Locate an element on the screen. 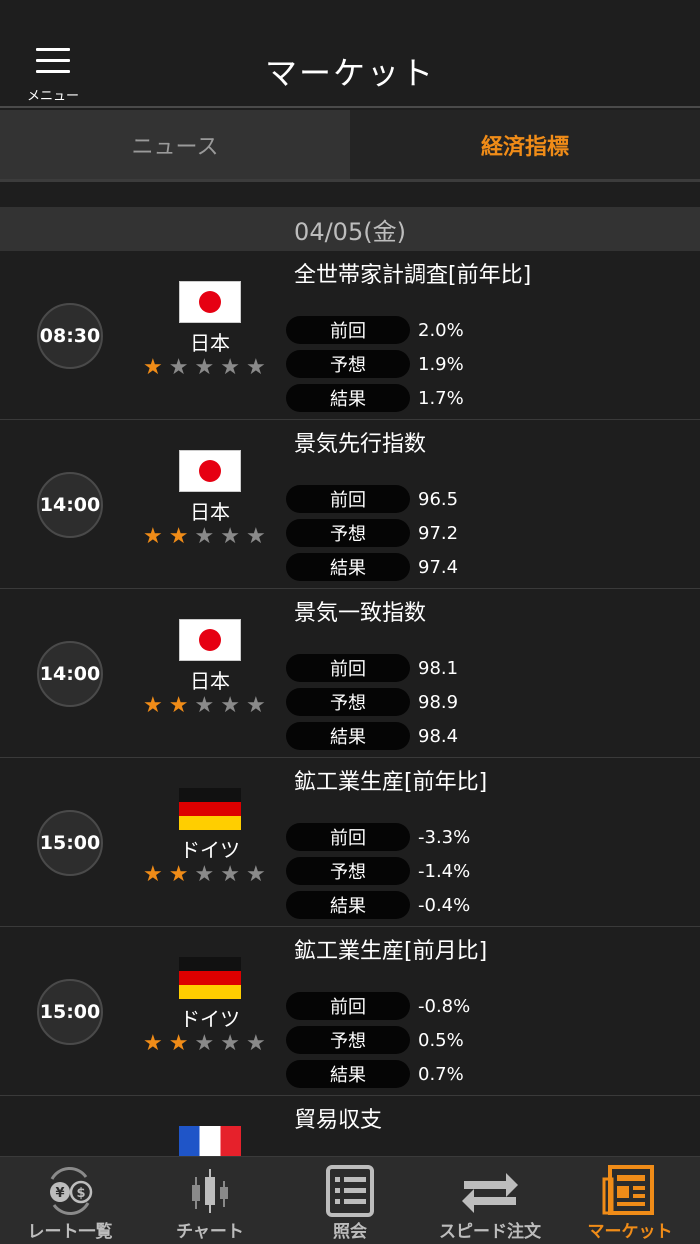 The height and width of the screenshot is (1244, 700). tab-news: ニュース is located at coordinates (175, 144).